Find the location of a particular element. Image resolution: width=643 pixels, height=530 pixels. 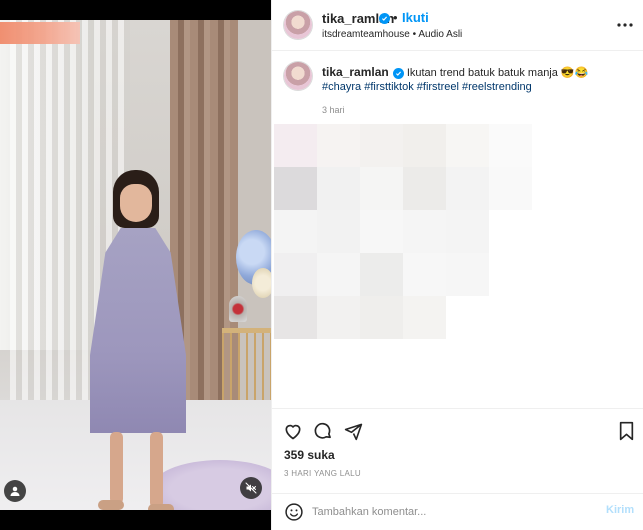

caption-body: Ikutan trend batuk batuk manja 😎😂 is located at coordinates (497, 73).